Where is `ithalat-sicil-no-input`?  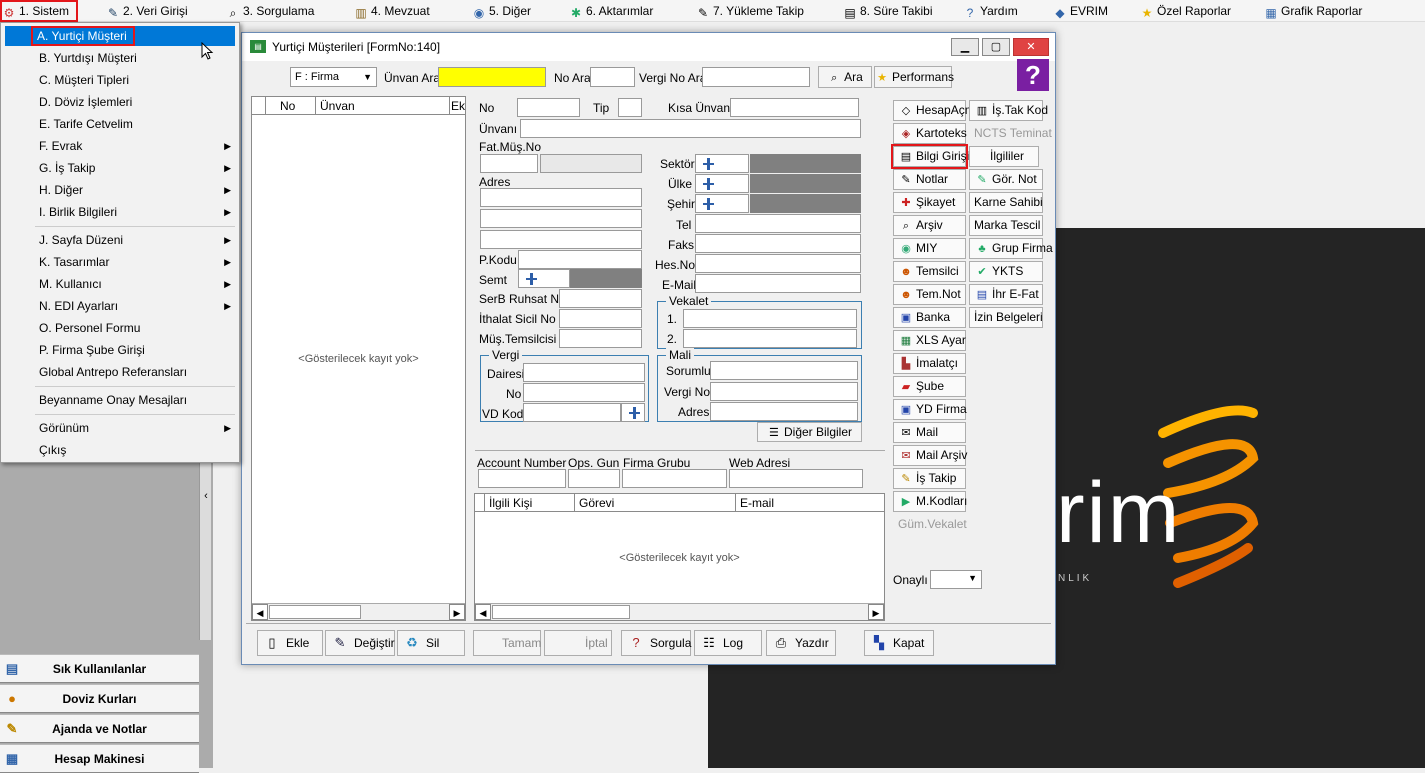 ithalat-sicil-no-input is located at coordinates (600, 318).